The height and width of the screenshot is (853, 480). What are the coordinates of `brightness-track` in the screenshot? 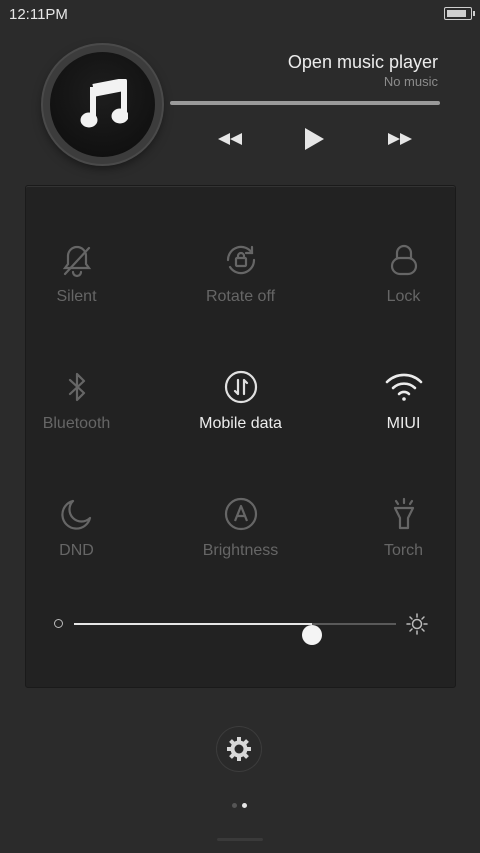 It's located at (235, 634).